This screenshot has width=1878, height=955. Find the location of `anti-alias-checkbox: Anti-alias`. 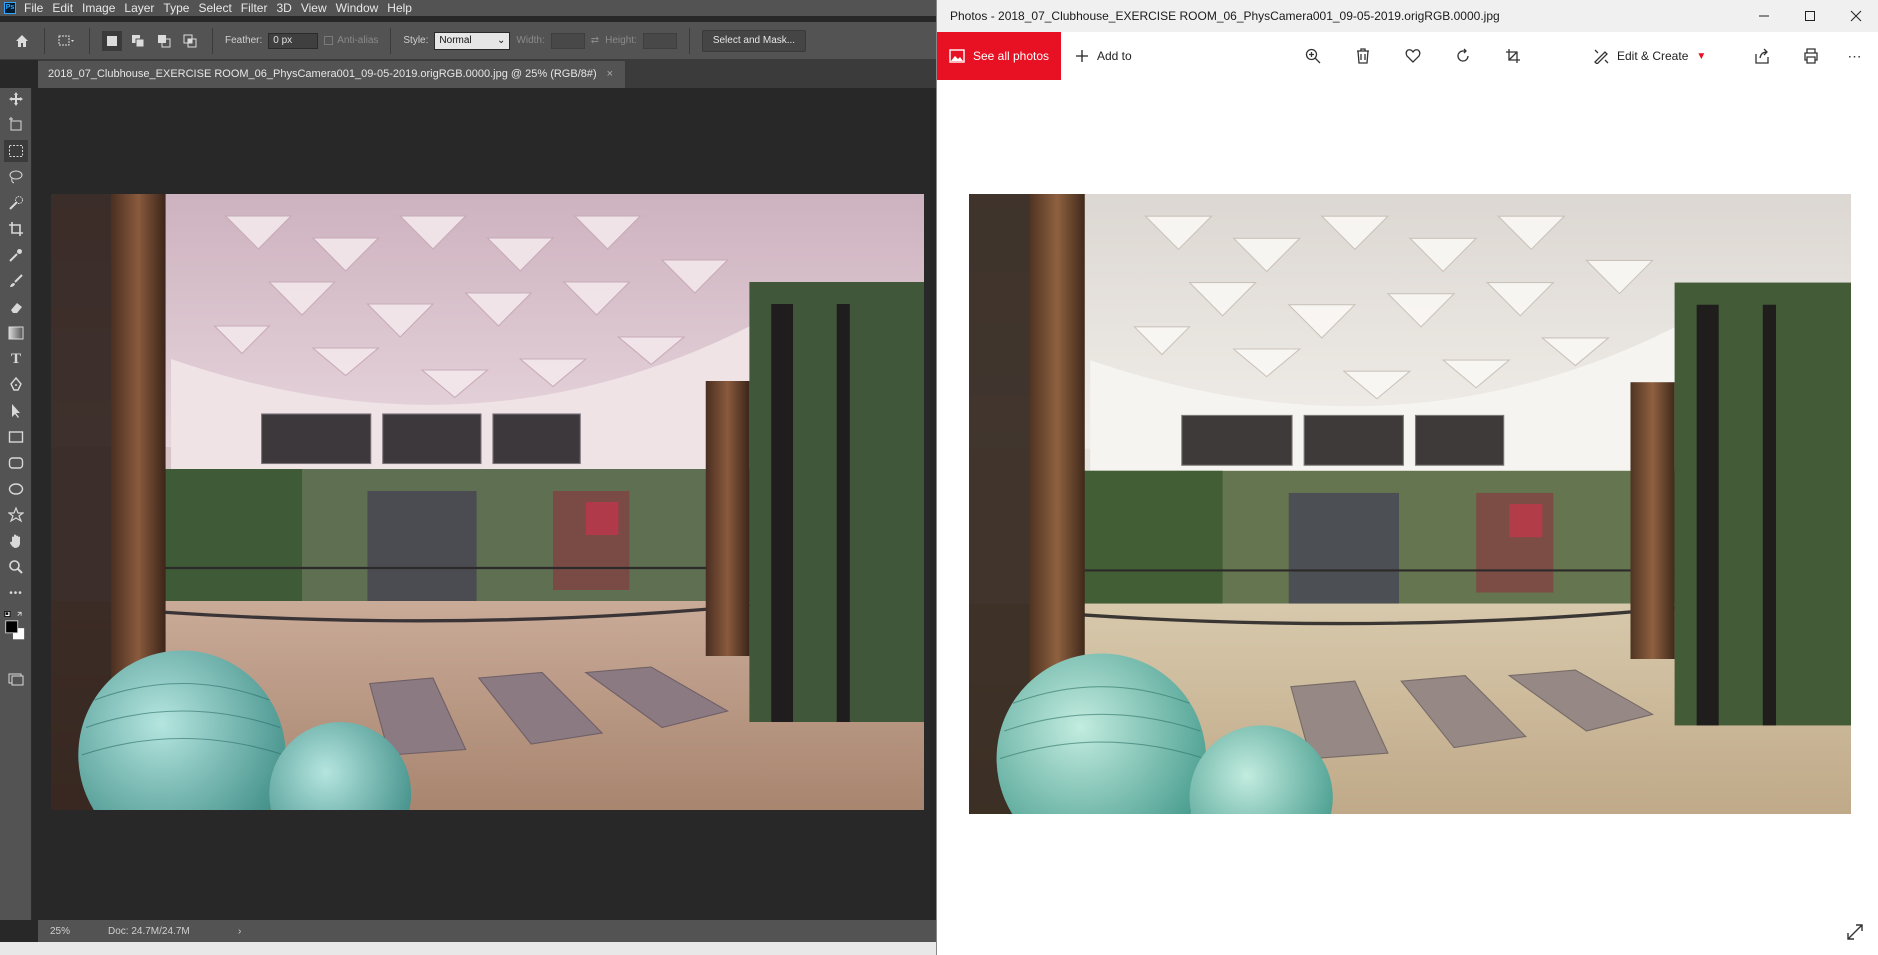

anti-alias-checkbox: Anti-alias is located at coordinates (351, 40).